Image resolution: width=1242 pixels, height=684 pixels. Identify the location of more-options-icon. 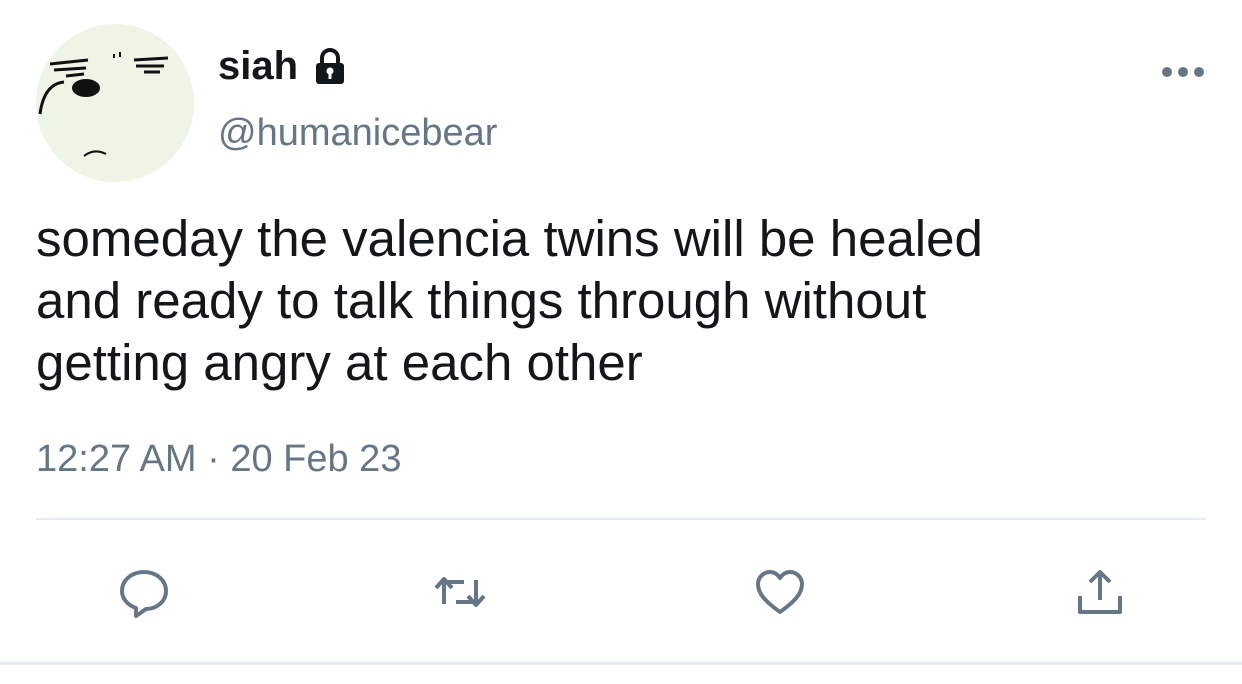
(1183, 72).